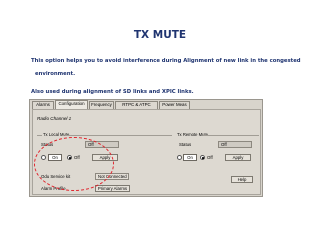 This screenshot has width=320, height=240. Describe the element at coordinates (118, 135) in the screenshot. I see `tx-local-group-border-right` at that location.